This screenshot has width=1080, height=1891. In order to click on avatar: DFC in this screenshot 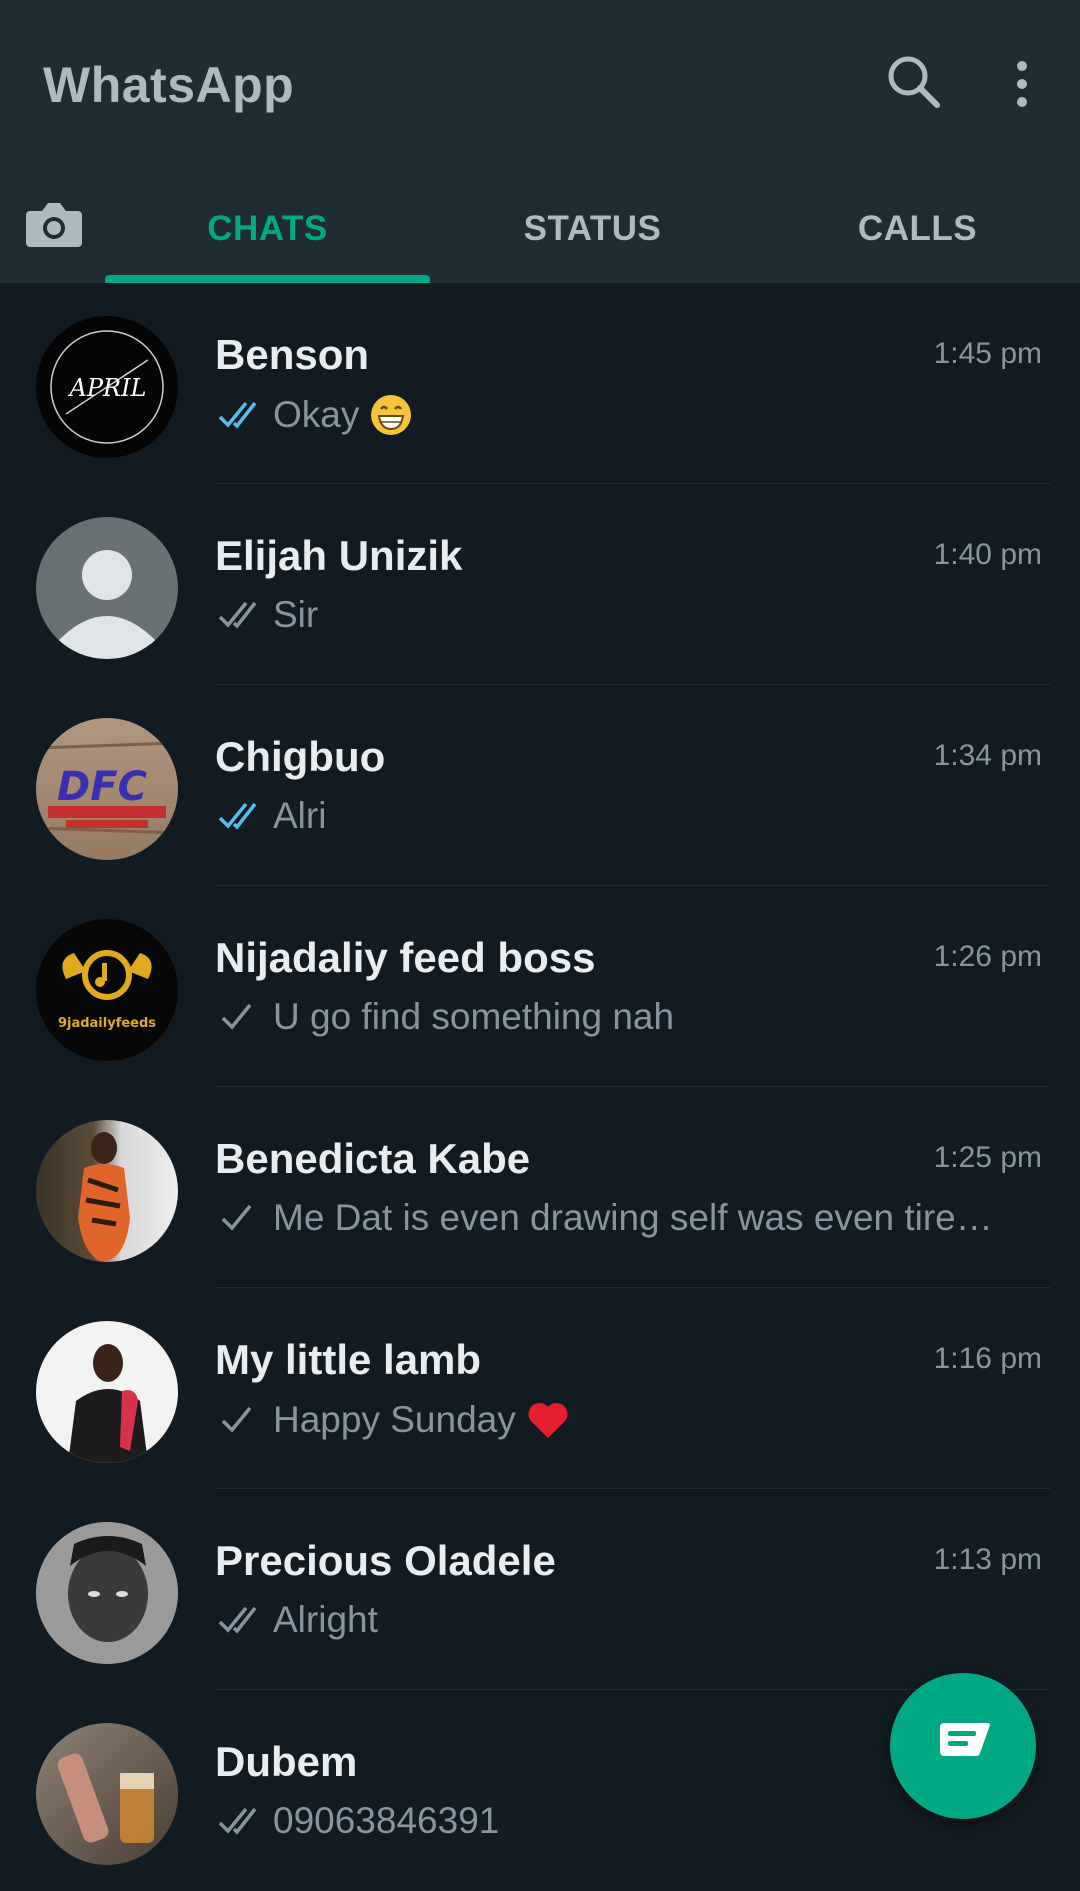, I will do `click(107, 789)`.